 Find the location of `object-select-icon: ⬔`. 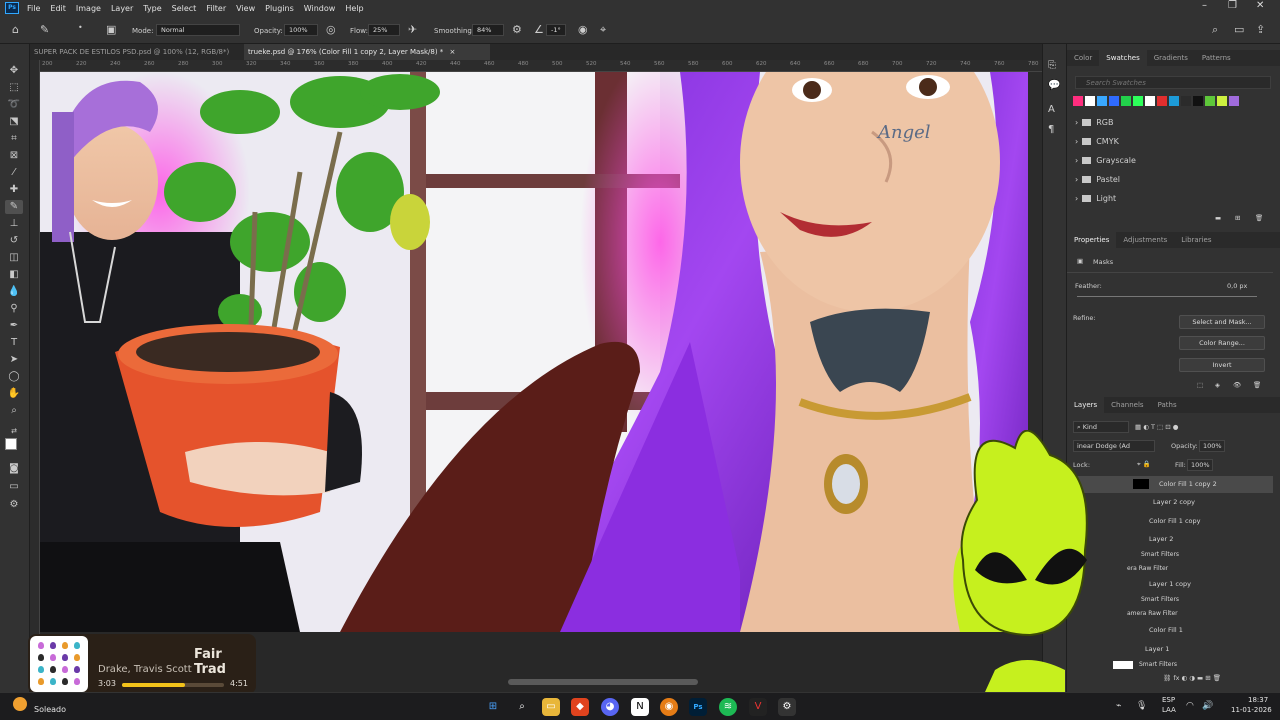

object-select-icon: ⬔ is located at coordinates (14, 122).